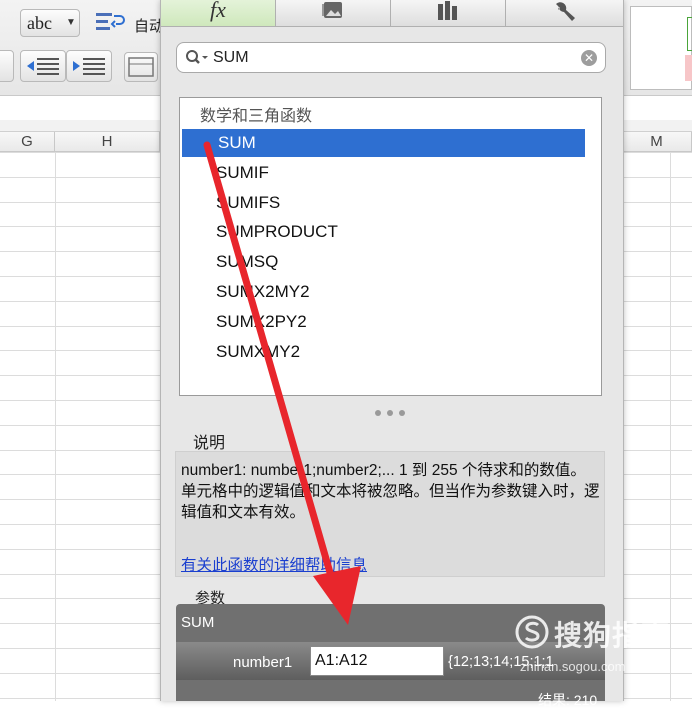 This screenshot has height=710, width=692. I want to click on arrow-shaft, so click(271, 367).